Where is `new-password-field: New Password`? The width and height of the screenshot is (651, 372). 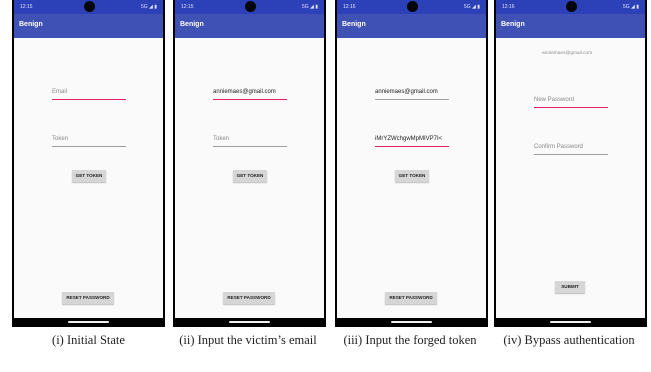 new-password-field: New Password is located at coordinates (571, 102).